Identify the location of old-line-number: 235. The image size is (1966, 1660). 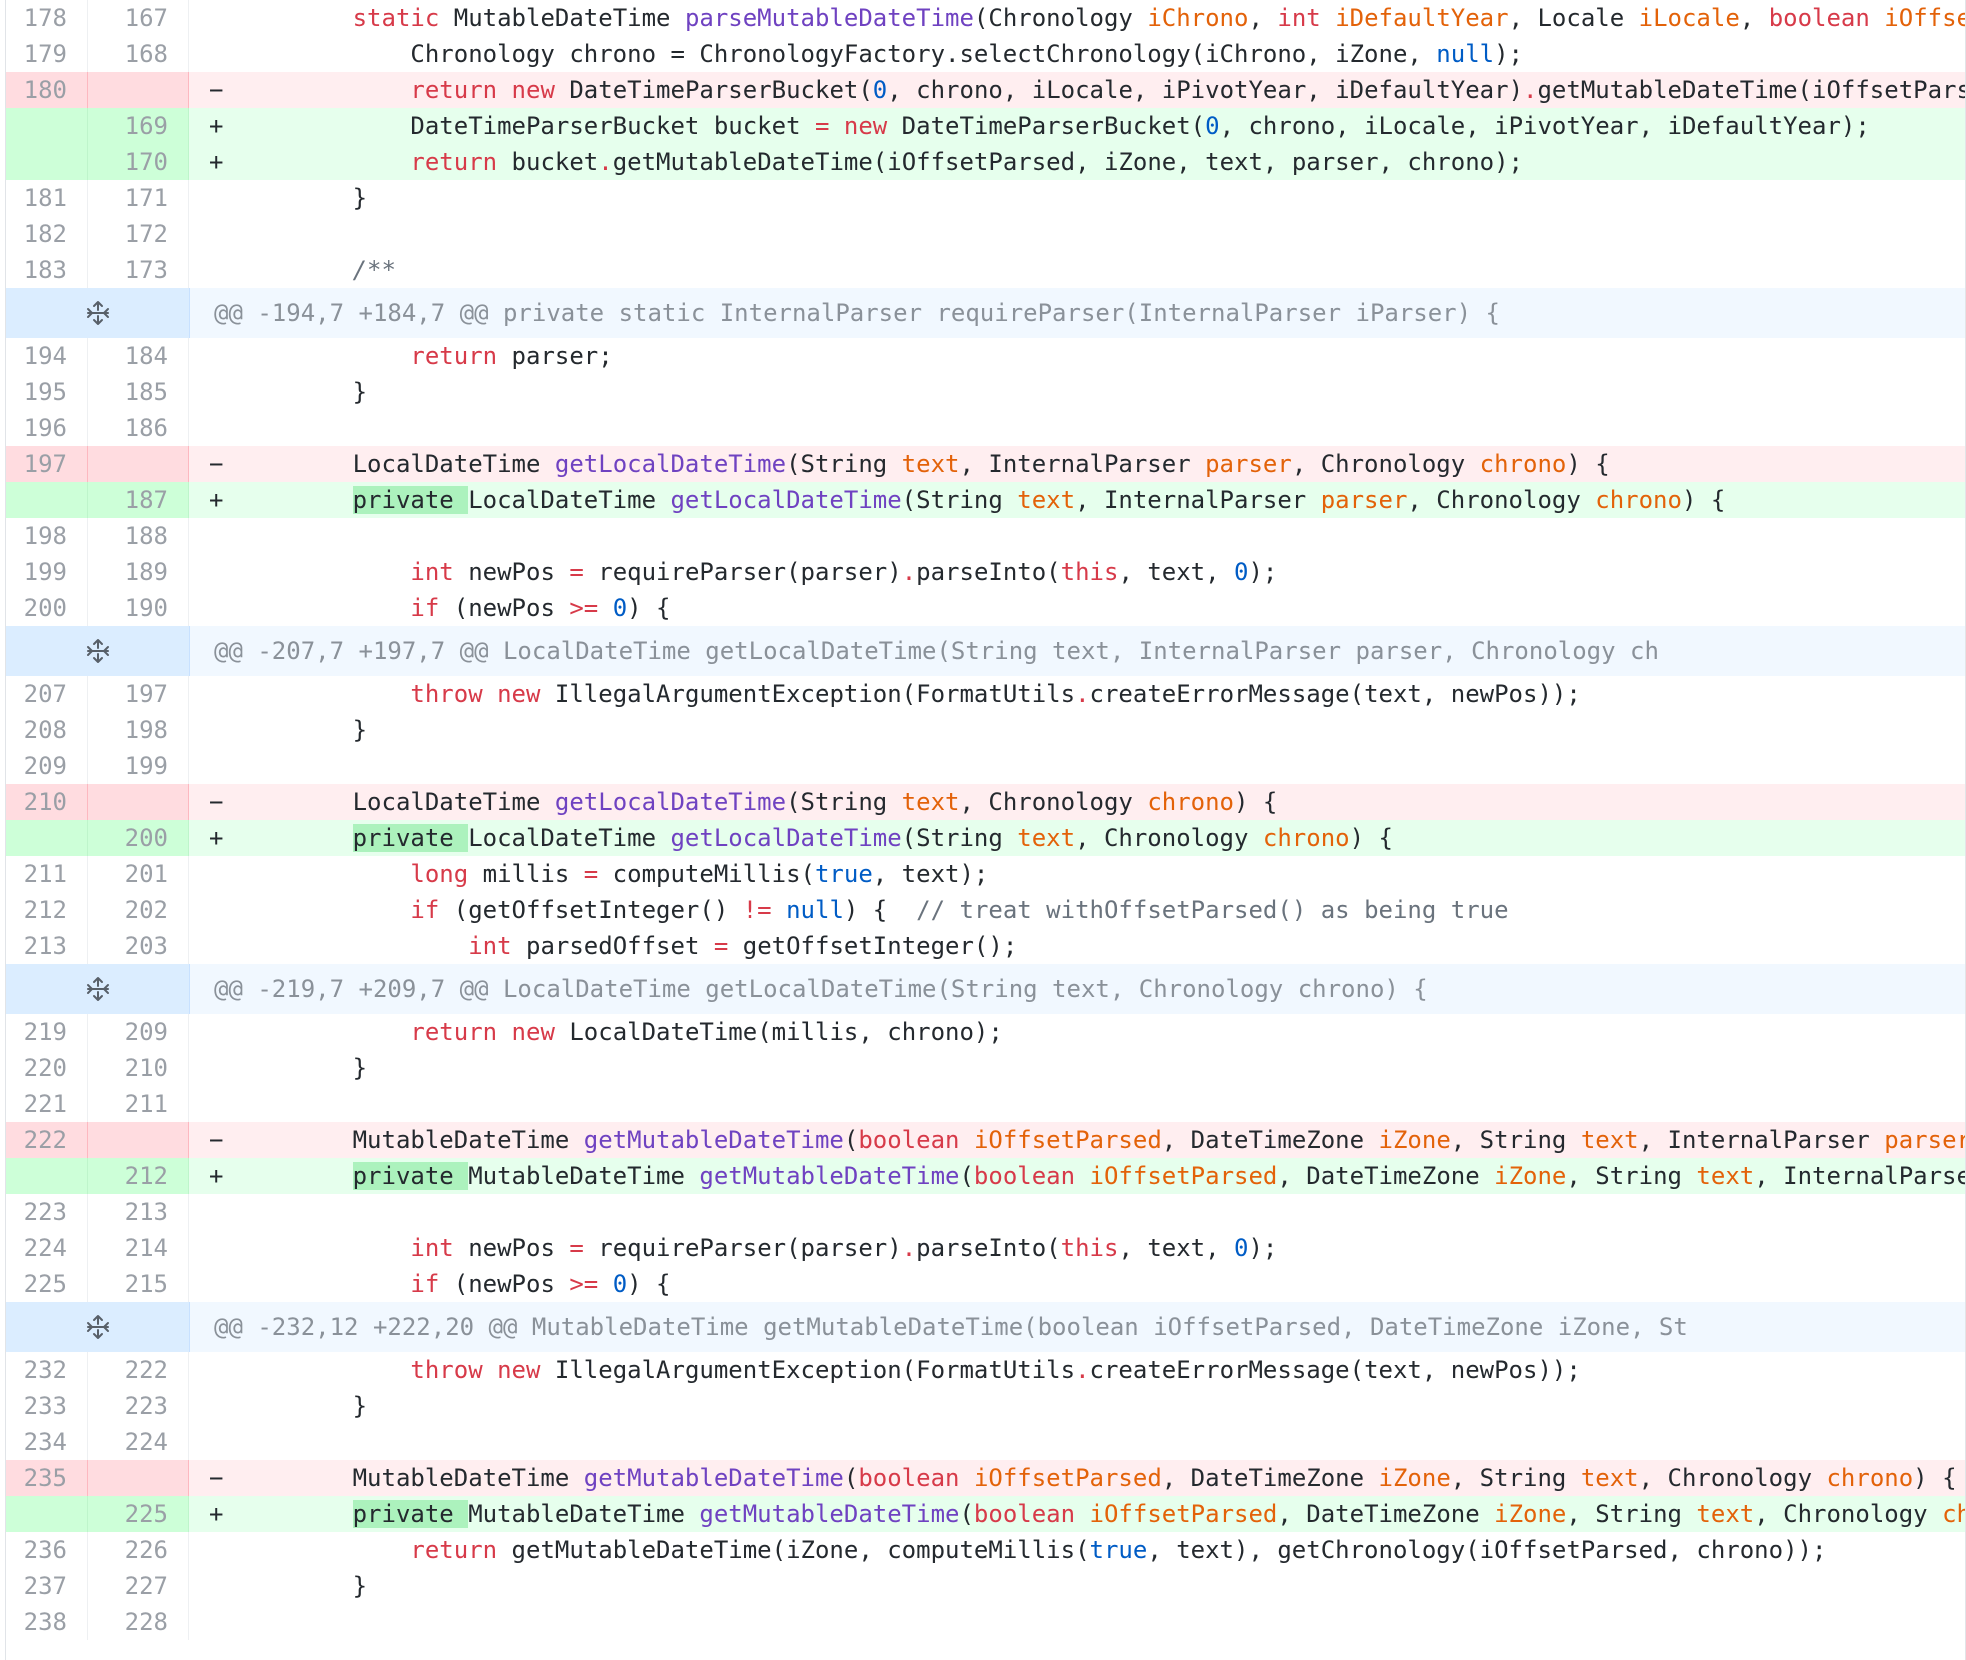
(47, 1478).